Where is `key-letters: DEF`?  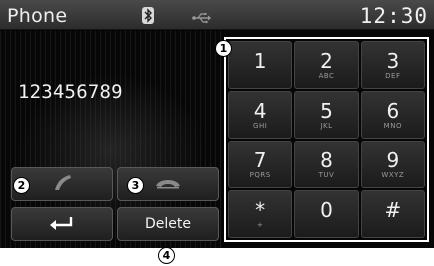 key-letters: DEF is located at coordinates (393, 75).